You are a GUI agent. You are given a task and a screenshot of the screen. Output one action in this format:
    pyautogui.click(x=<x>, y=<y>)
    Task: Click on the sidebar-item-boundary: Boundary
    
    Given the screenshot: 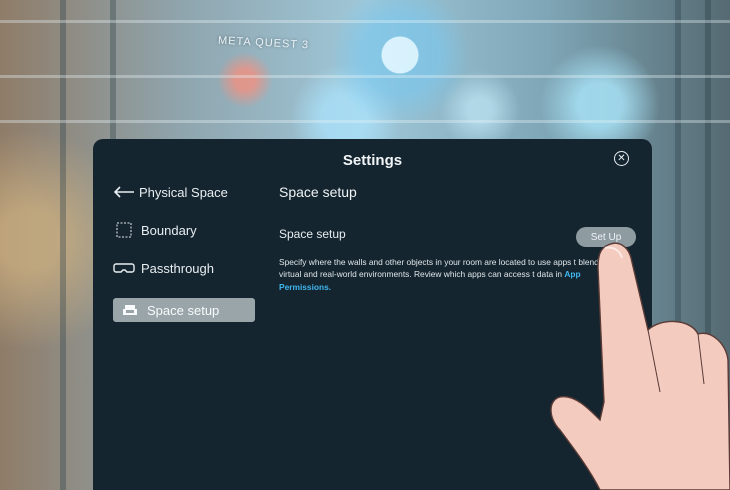 What is the action you would take?
    pyautogui.click(x=184, y=230)
    